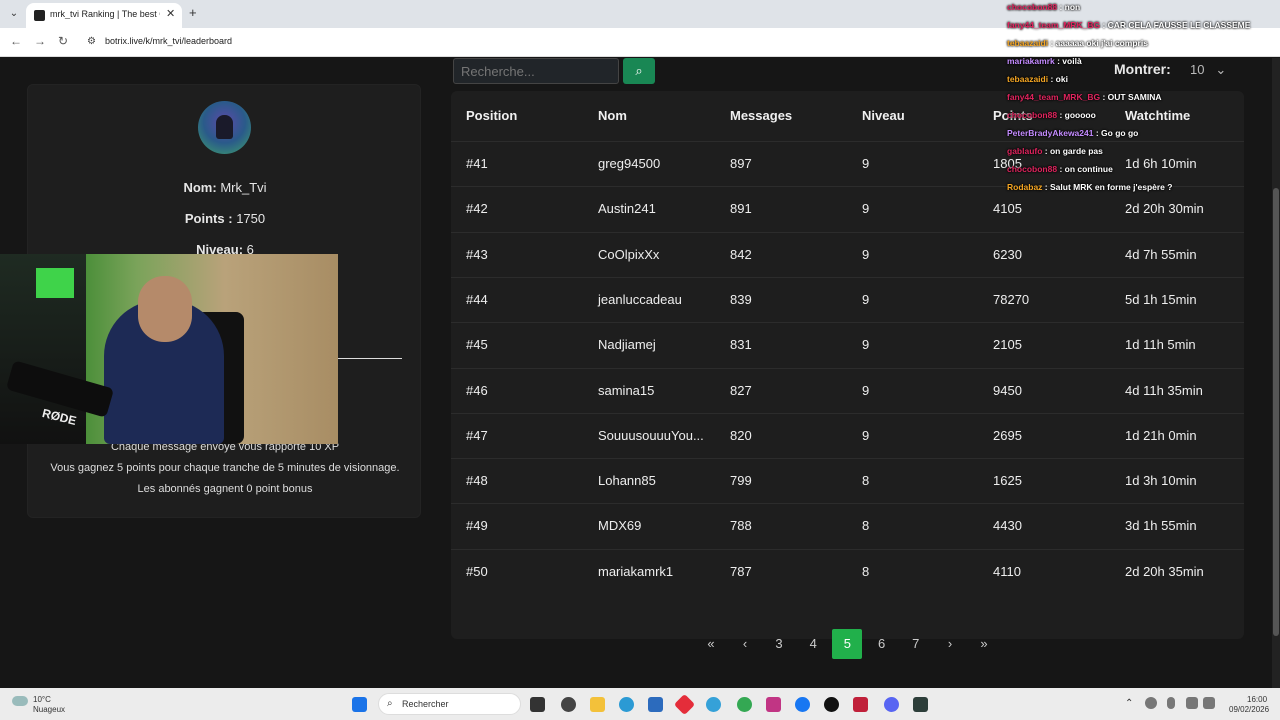 The image size is (1280, 720). What do you see at coordinates (882, 644) in the screenshot?
I see `page-6-button: 6` at bounding box center [882, 644].